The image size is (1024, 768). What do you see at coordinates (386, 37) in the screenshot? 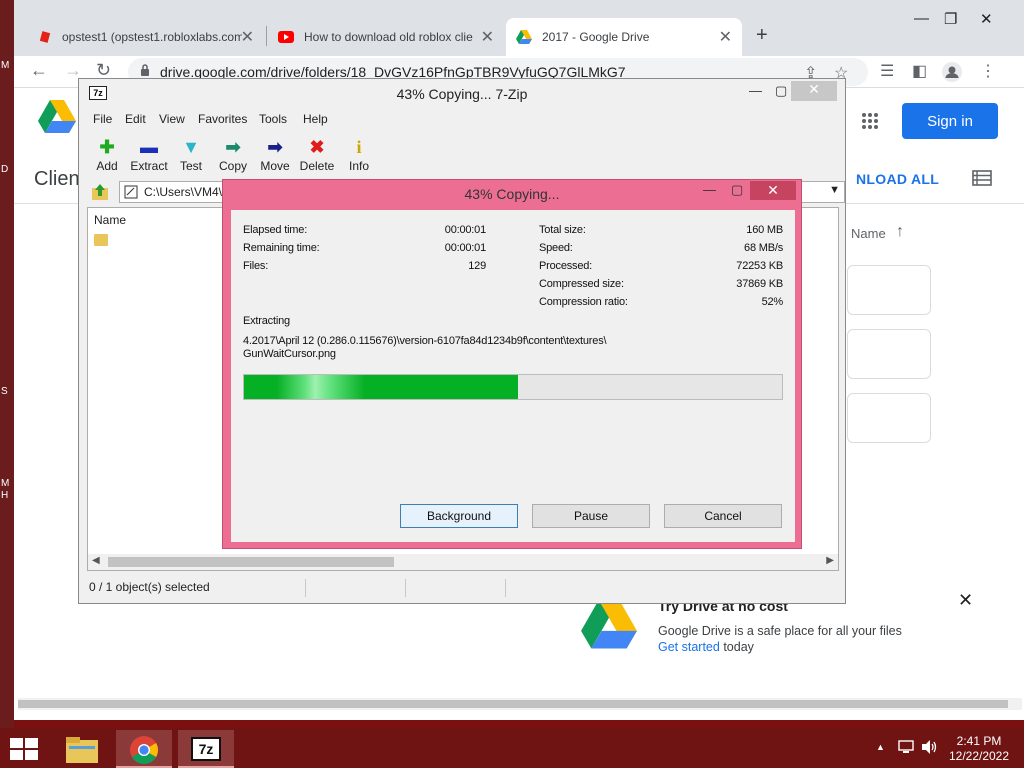
I see `tab-youtube: How to download old roblox clie ✕` at bounding box center [386, 37].